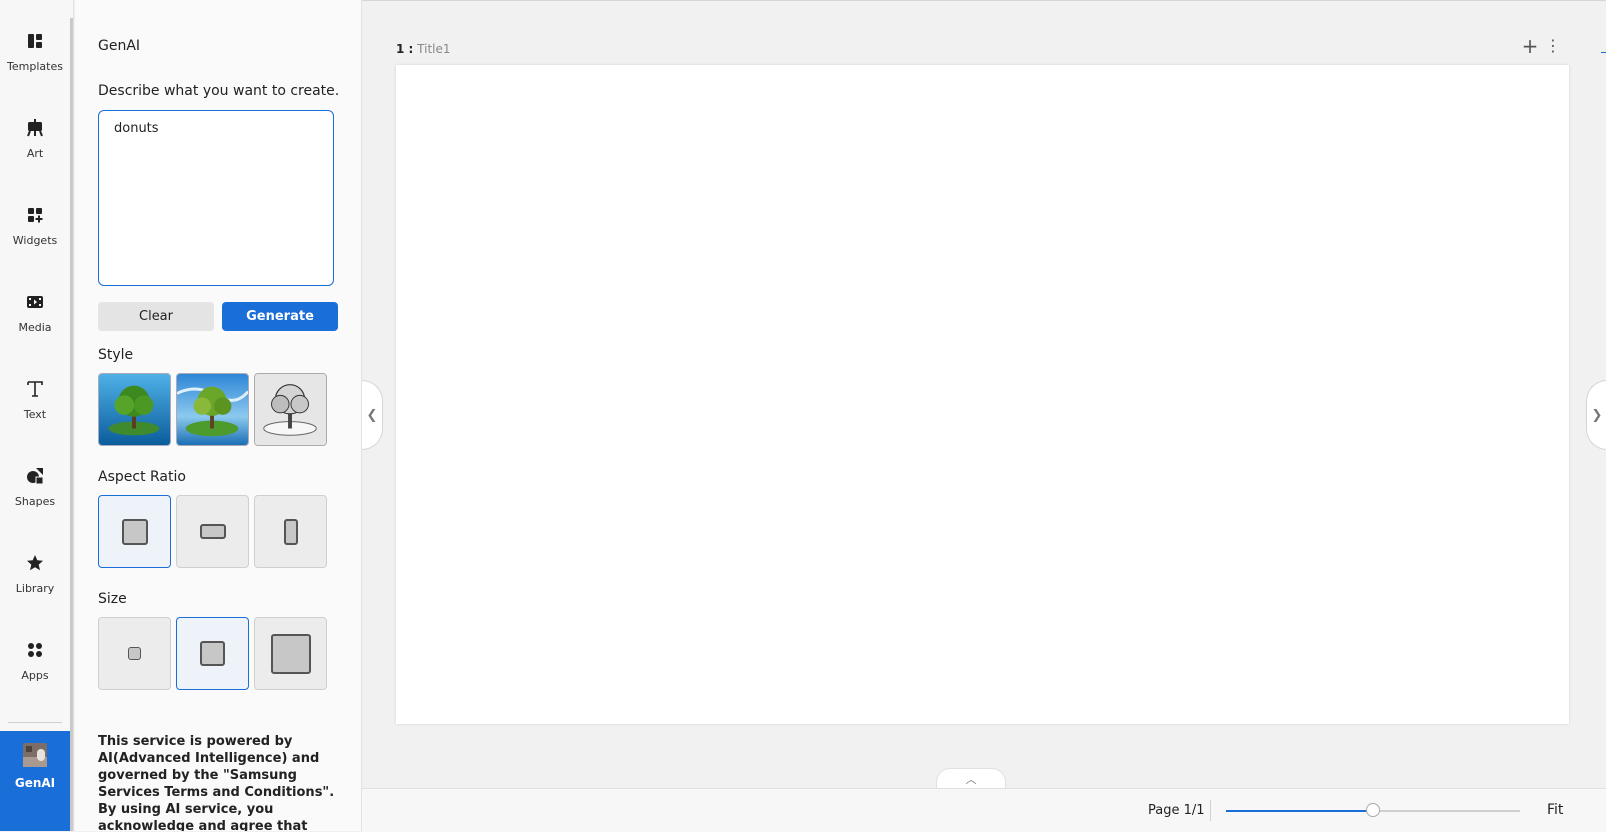 The height and width of the screenshot is (832, 1606). I want to click on style-option-painting, so click(212, 409).